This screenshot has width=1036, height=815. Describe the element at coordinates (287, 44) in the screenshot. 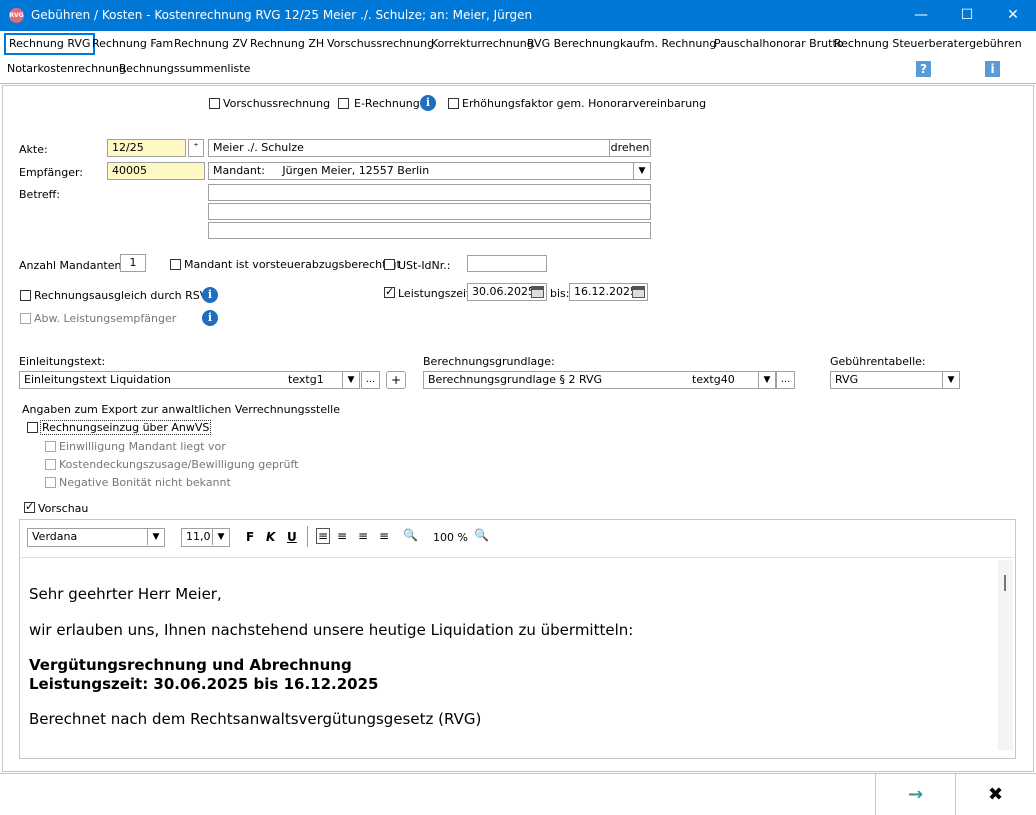

I see `tab-rechnung-zh: Rechnung ZH` at that location.